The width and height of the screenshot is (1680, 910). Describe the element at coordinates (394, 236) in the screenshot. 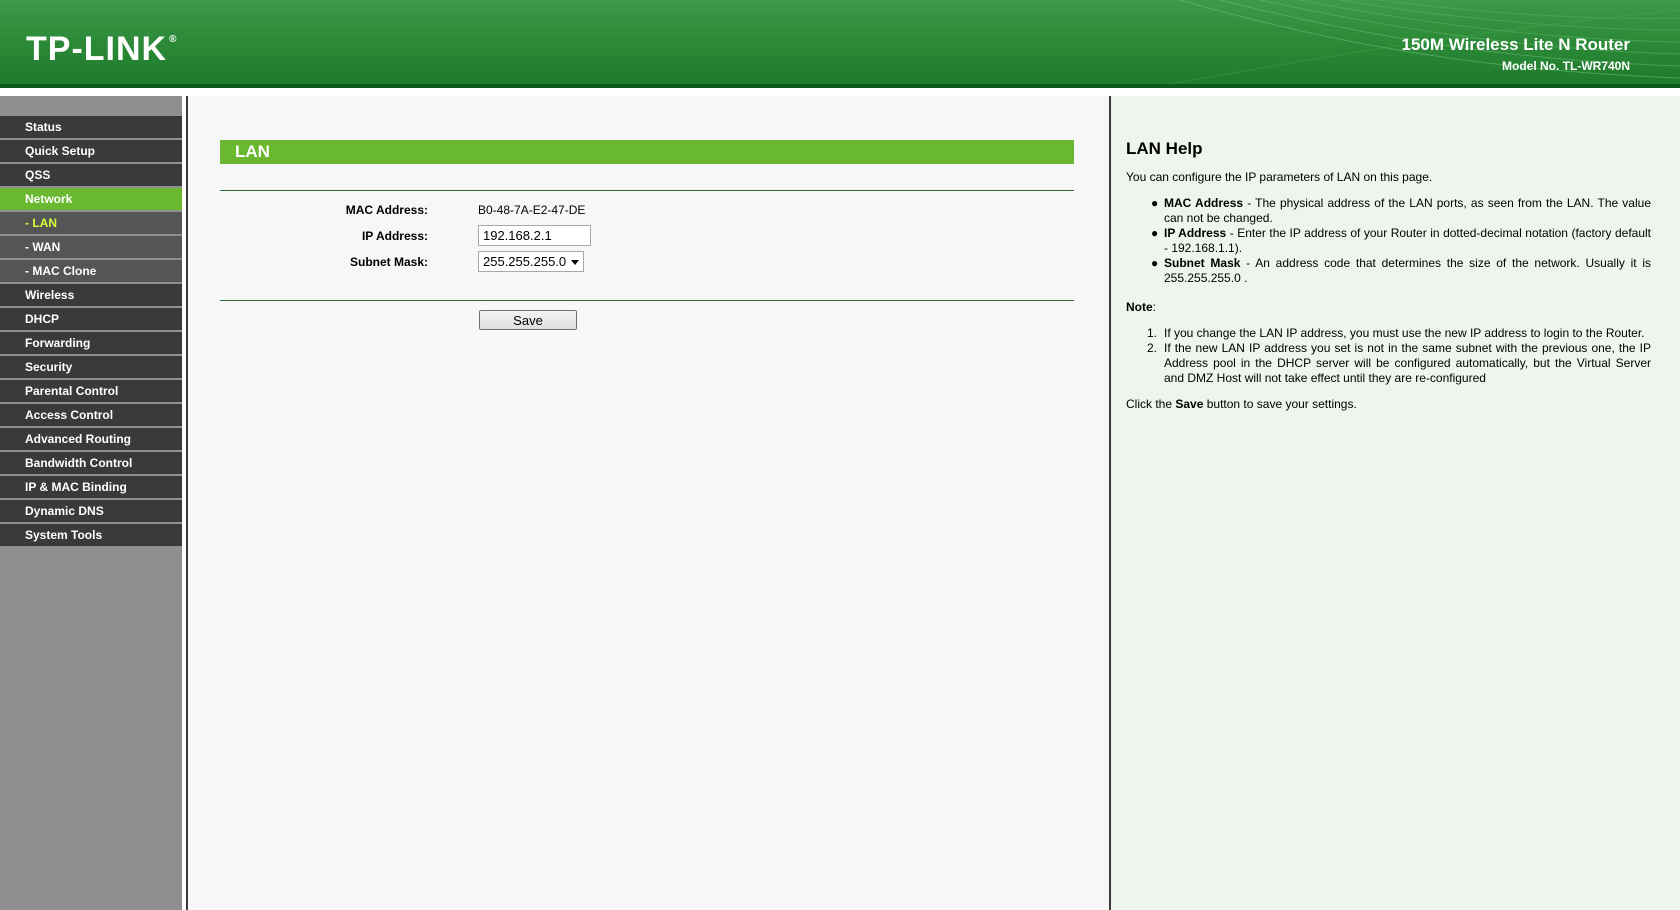

I see `ip-address-label: IP Address:` at that location.